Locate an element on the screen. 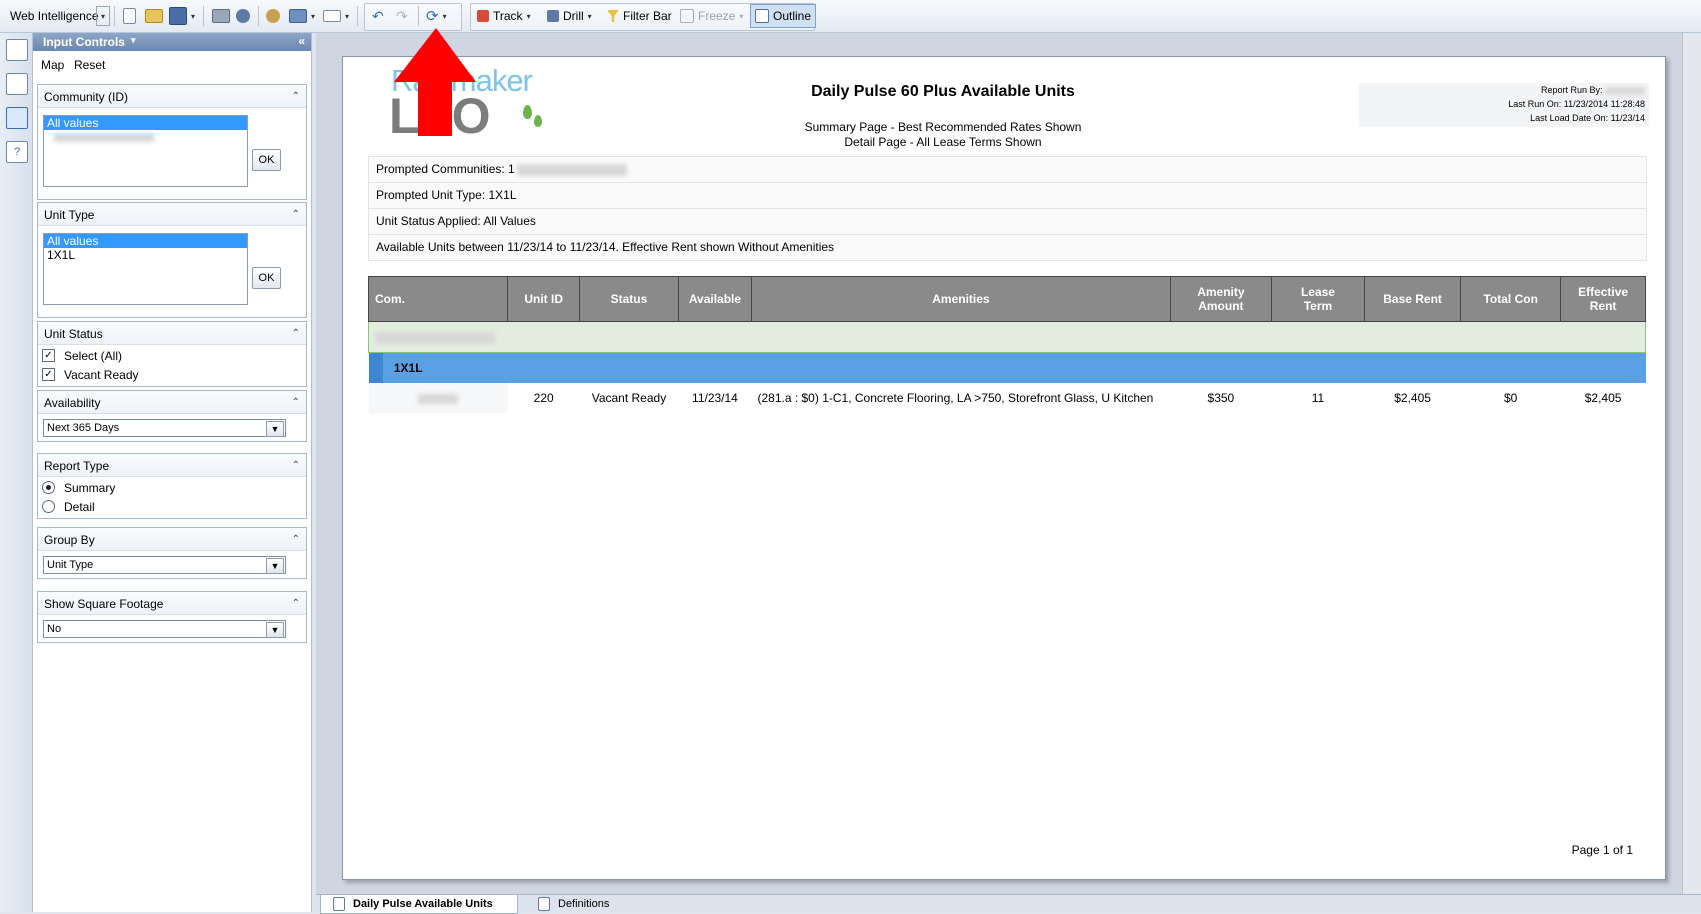 The height and width of the screenshot is (914, 1701). show-sqft-value: No is located at coordinates (54, 629).